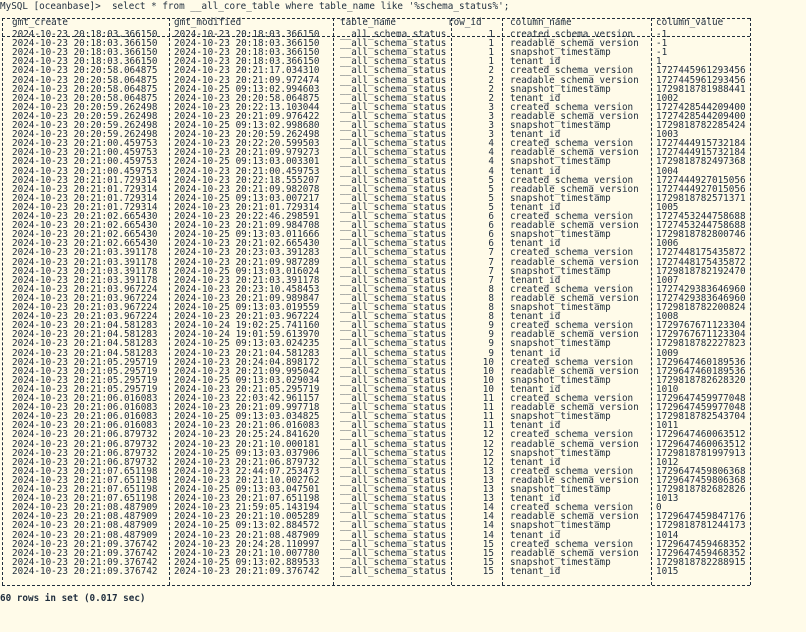  What do you see at coordinates (247, 571) in the screenshot?
I see `cell-gmt-modified: 2024-10-23 20:21:09.376742` at bounding box center [247, 571].